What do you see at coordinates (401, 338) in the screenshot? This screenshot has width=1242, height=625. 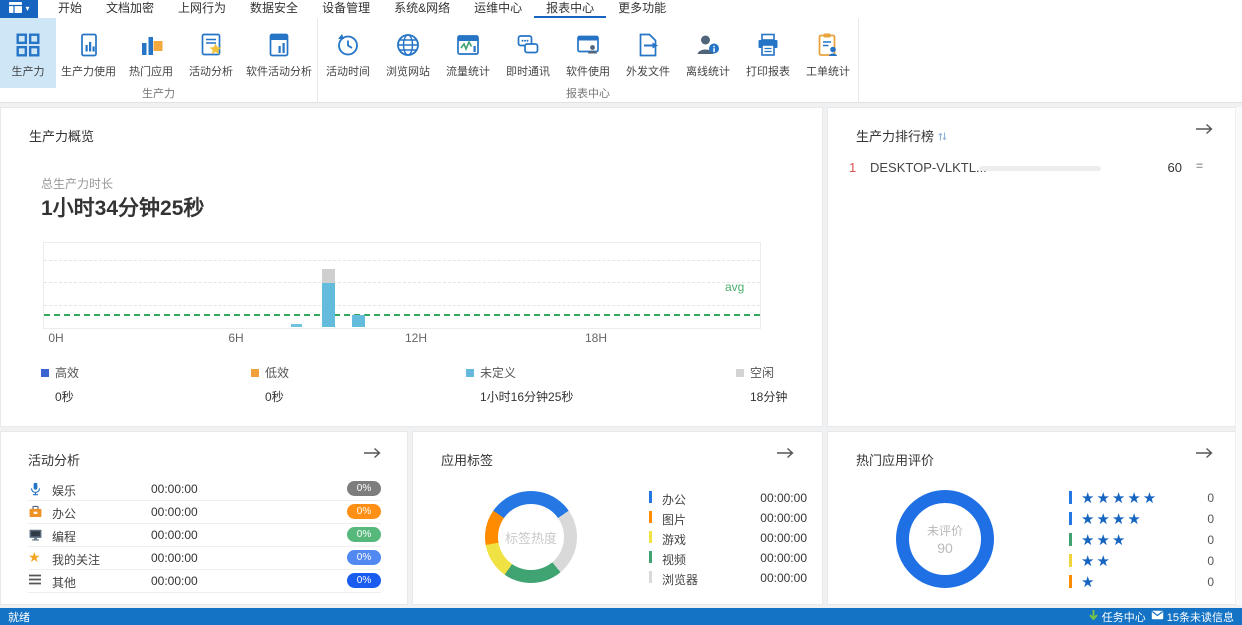 I see `x-axis: 0H 6H 12H 18H` at bounding box center [401, 338].